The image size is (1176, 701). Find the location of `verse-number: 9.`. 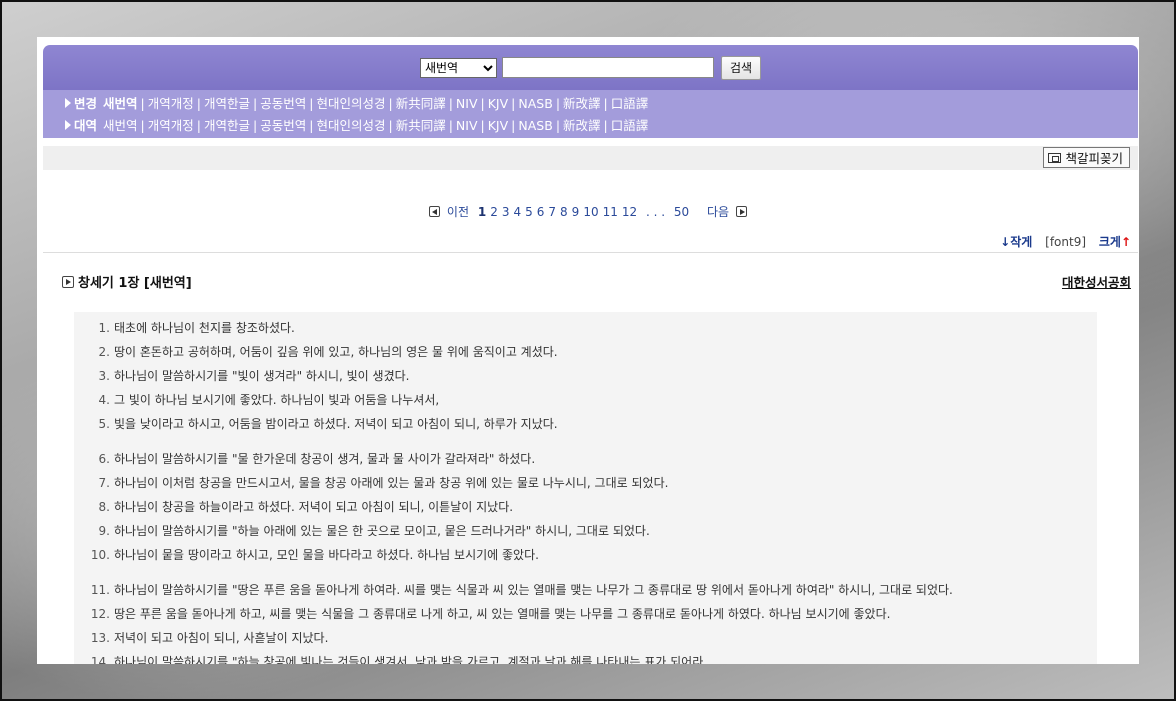

verse-number: 9. is located at coordinates (104, 531).